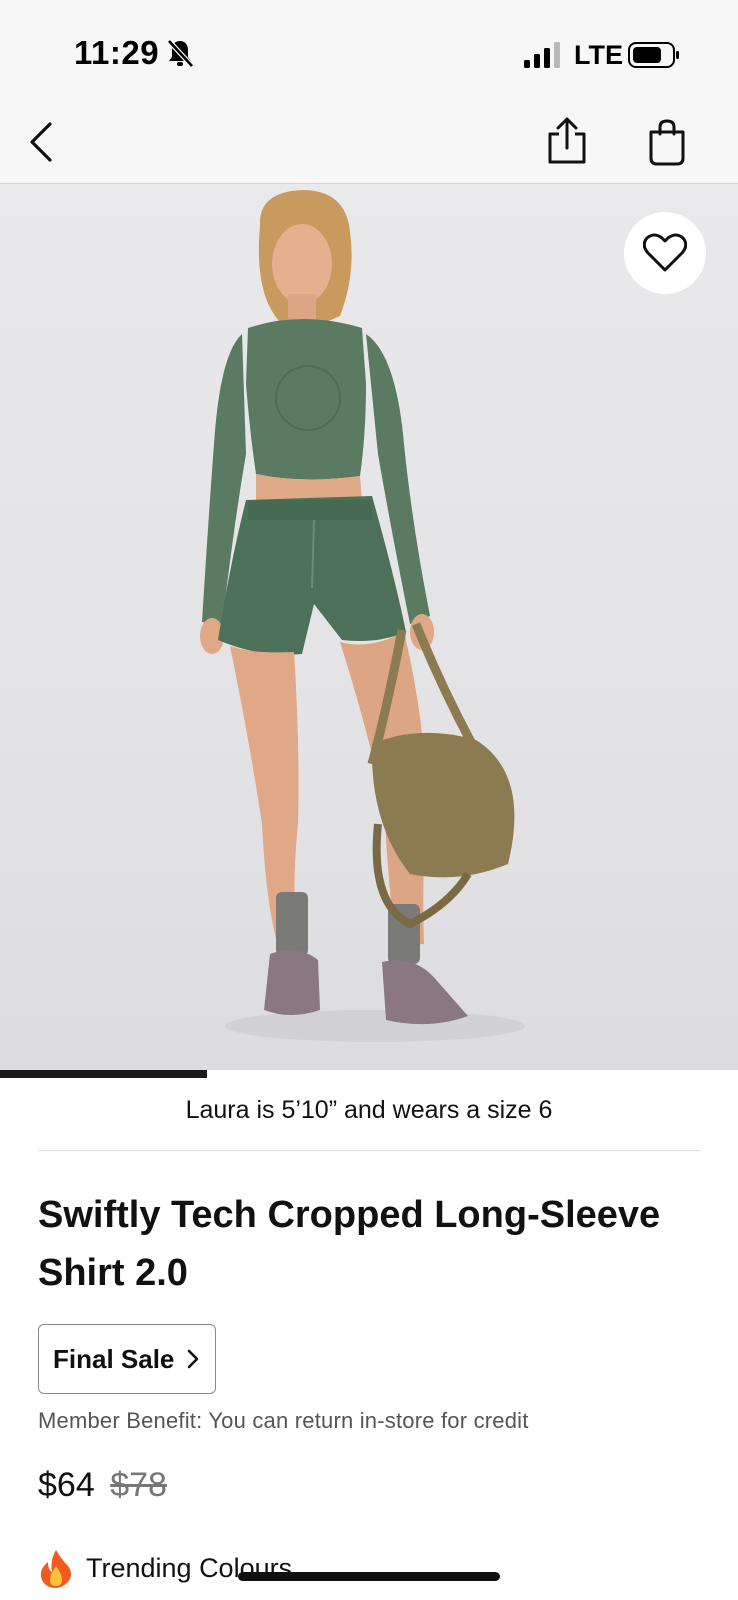  What do you see at coordinates (369, 1110) in the screenshot?
I see `model-size-info: Laura is 5’10” and wears a size 6` at bounding box center [369, 1110].